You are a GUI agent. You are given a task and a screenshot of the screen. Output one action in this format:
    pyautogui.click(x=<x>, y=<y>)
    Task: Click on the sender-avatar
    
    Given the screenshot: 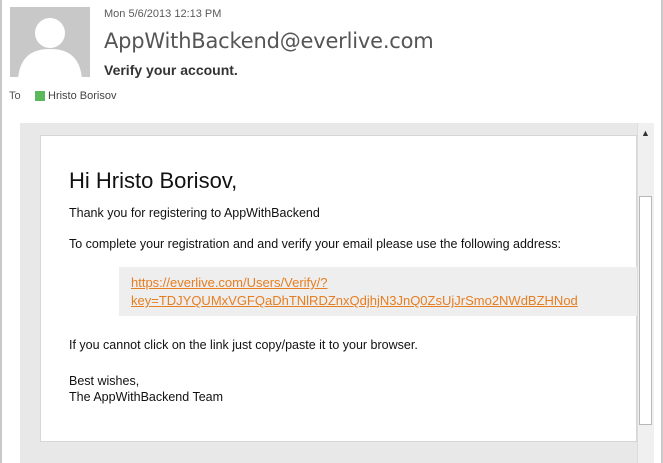 What is the action you would take?
    pyautogui.click(x=50, y=42)
    